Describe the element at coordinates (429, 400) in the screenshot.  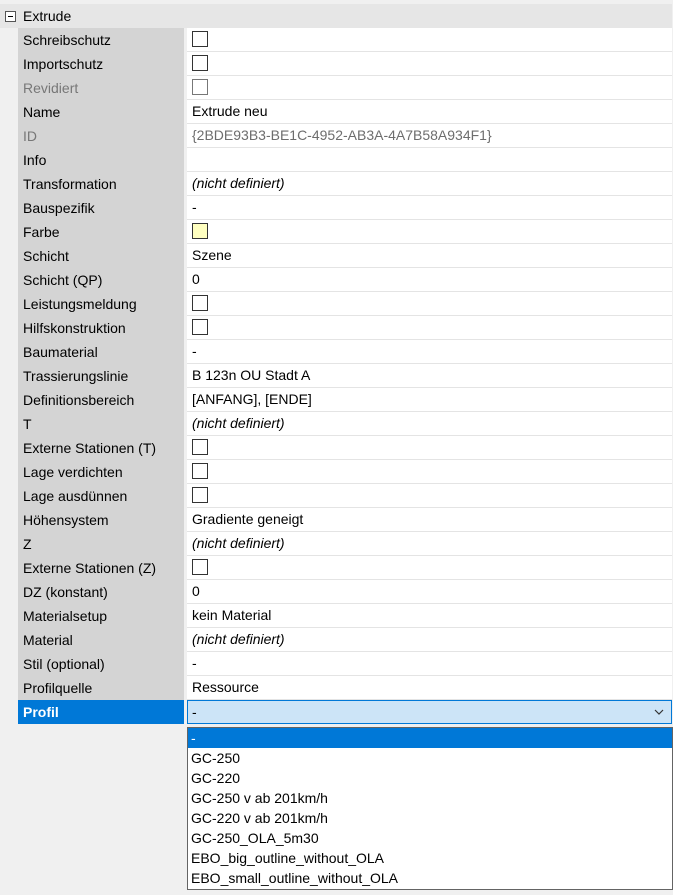
I see `property-value: [ANFANG], [ENDE]` at that location.